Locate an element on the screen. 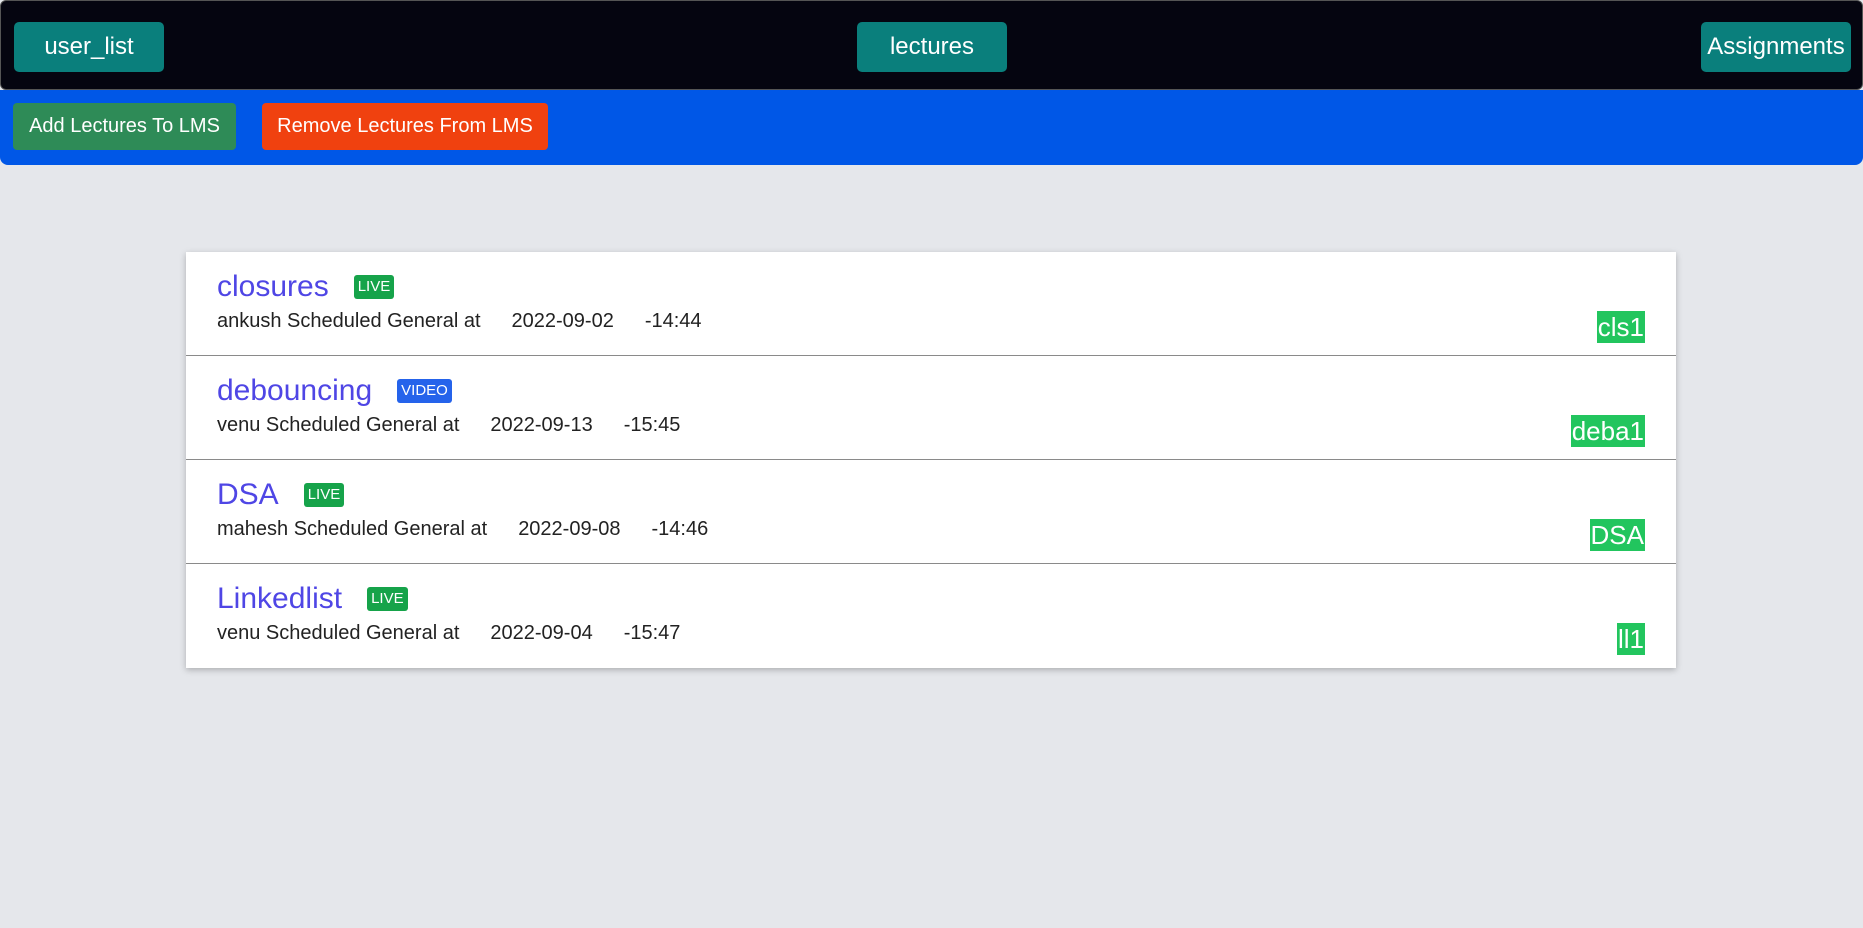 This screenshot has width=1863, height=928. lecture-date: 2022-09-04 is located at coordinates (541, 633).